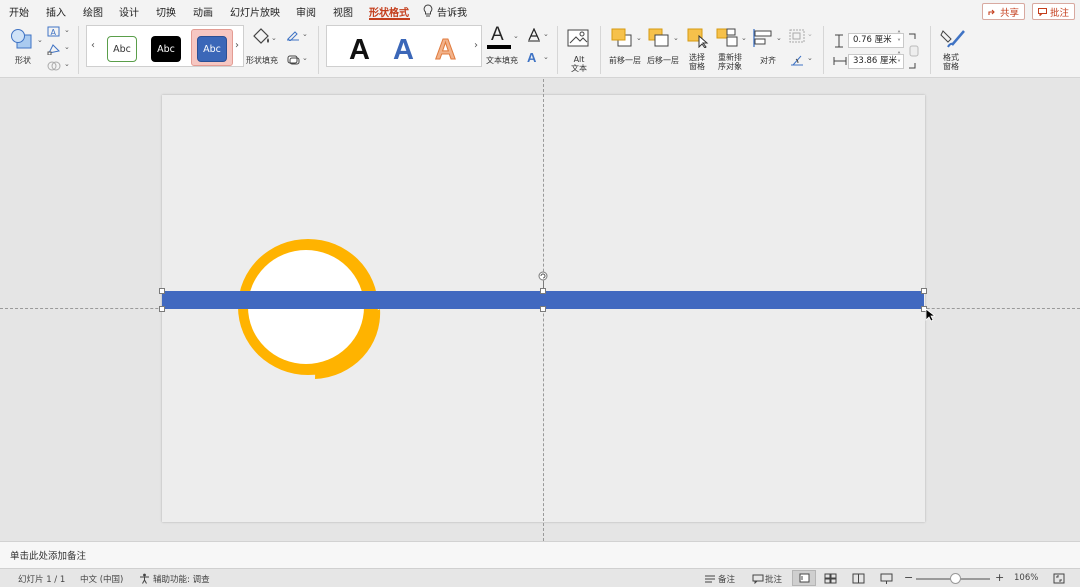 This screenshot has height=587, width=1080. I want to click on share-icon, so click(991, 12).